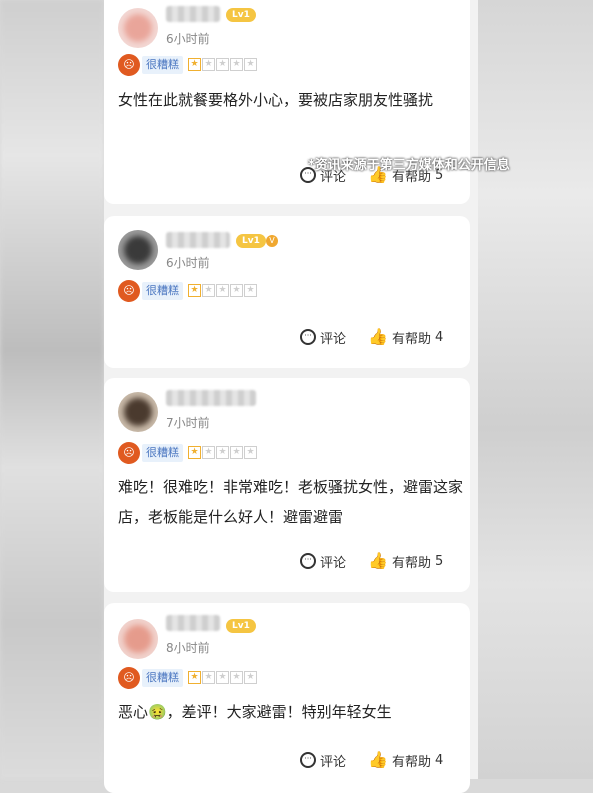 The height and width of the screenshot is (793, 593). I want to click on review-actions: ··· 评论 👍 有帮助 5, so click(382, 561).